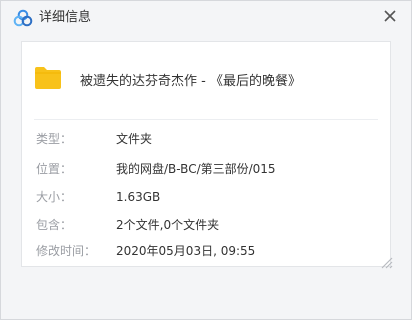 This screenshot has width=412, height=320. I want to click on detail-row-contents: 包含： 2个文件,0个文件夹, so click(206, 225).